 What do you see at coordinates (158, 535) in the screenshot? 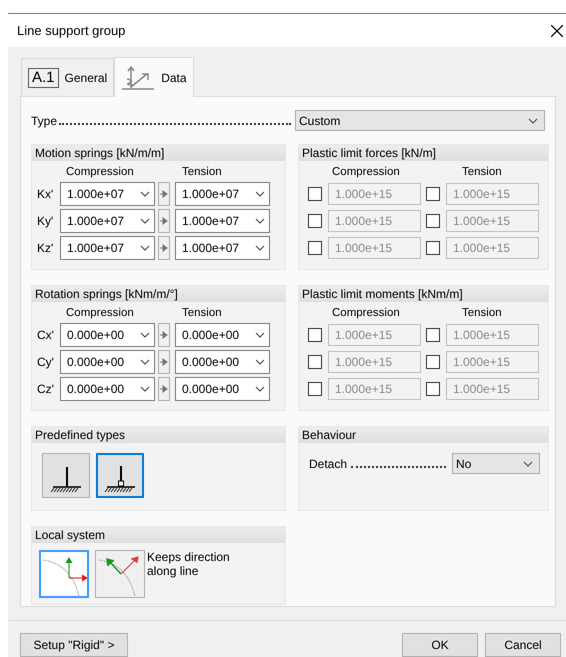
I see `group-header: Local system` at bounding box center [158, 535].